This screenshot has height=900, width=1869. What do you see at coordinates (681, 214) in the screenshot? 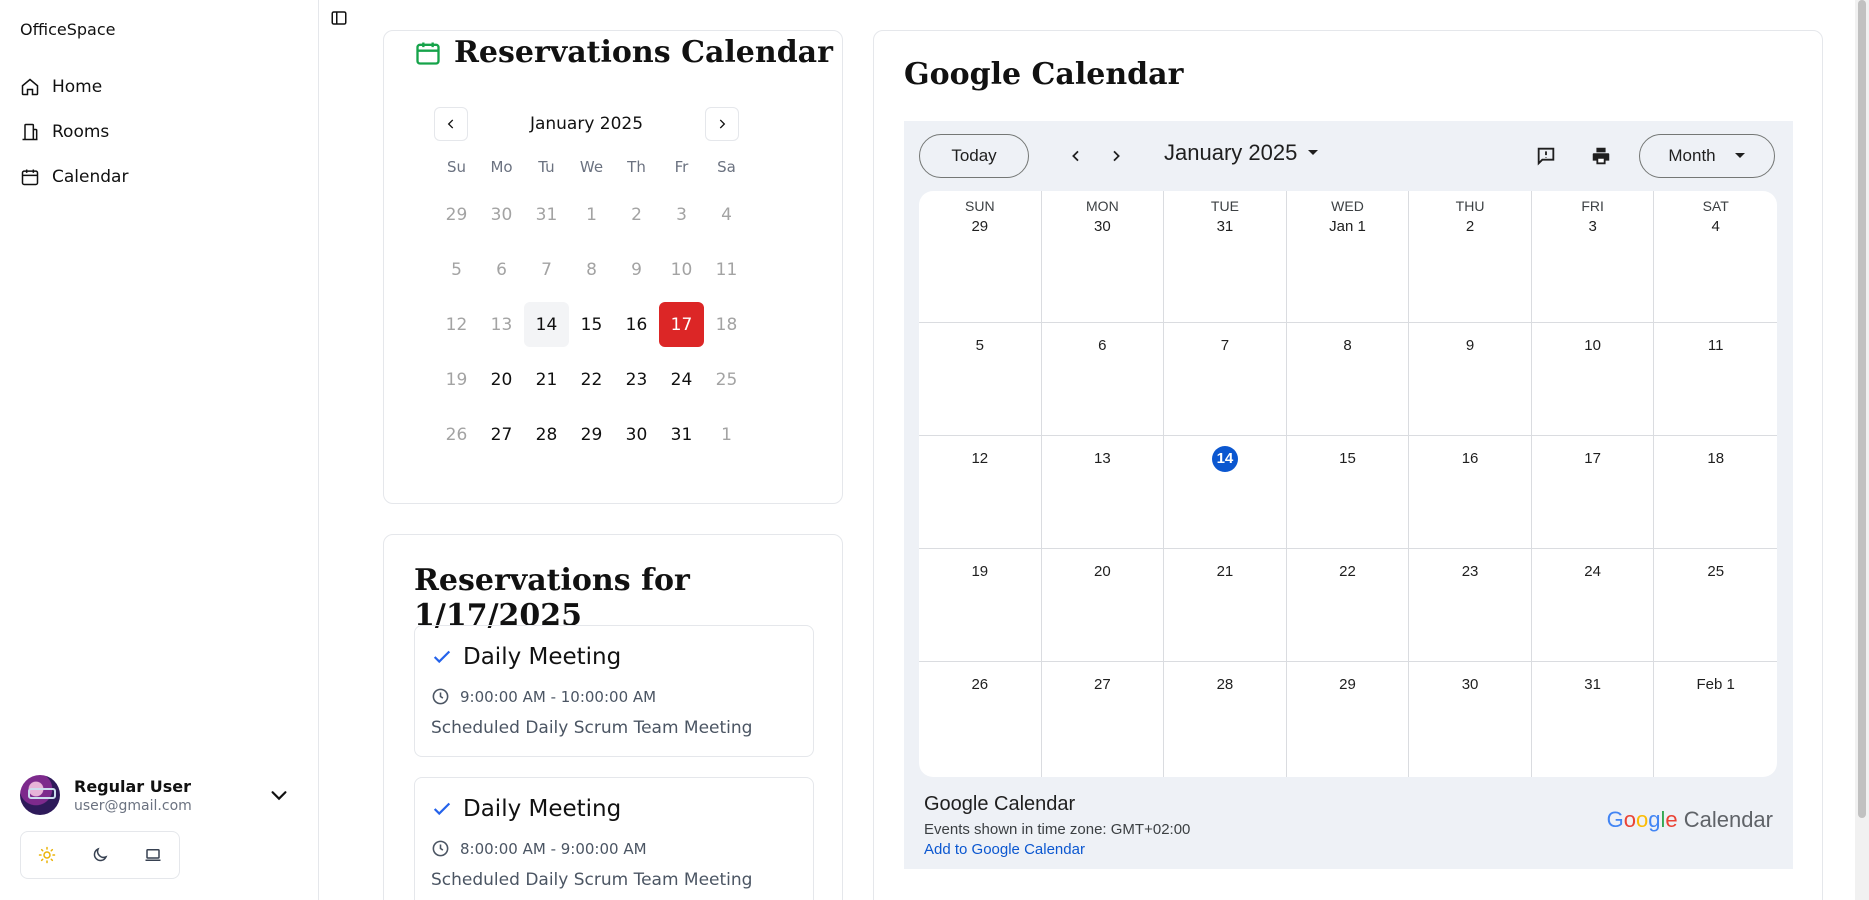
I see `mini-day: 3` at bounding box center [681, 214].